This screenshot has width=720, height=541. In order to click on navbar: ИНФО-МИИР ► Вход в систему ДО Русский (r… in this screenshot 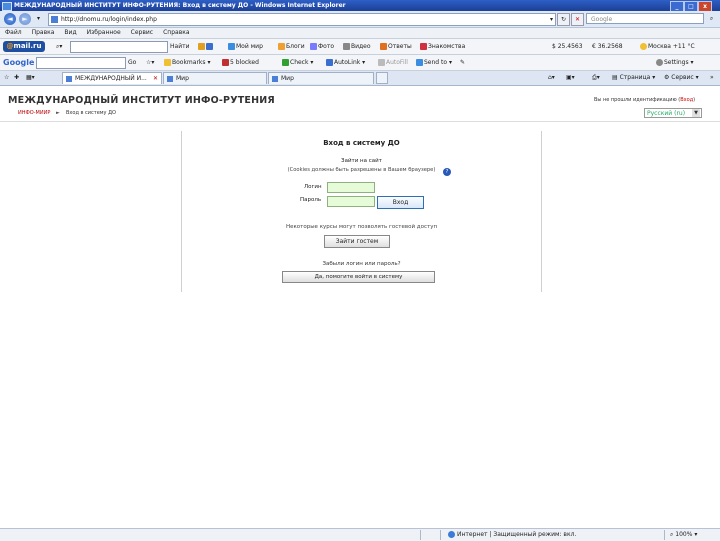, I will do `click(360, 114)`.